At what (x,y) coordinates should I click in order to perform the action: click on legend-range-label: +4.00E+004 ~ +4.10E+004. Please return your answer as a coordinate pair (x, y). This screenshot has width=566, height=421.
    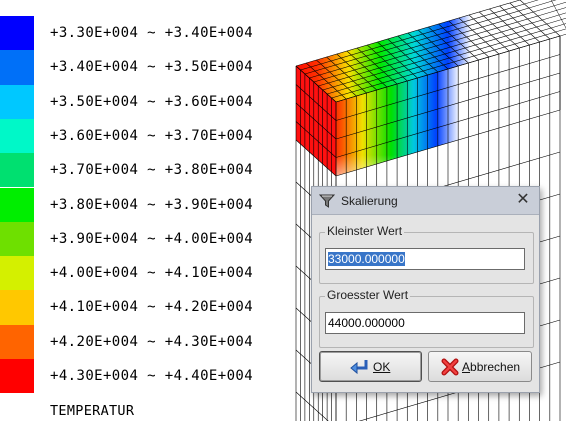
    Looking at the image, I should click on (152, 273).